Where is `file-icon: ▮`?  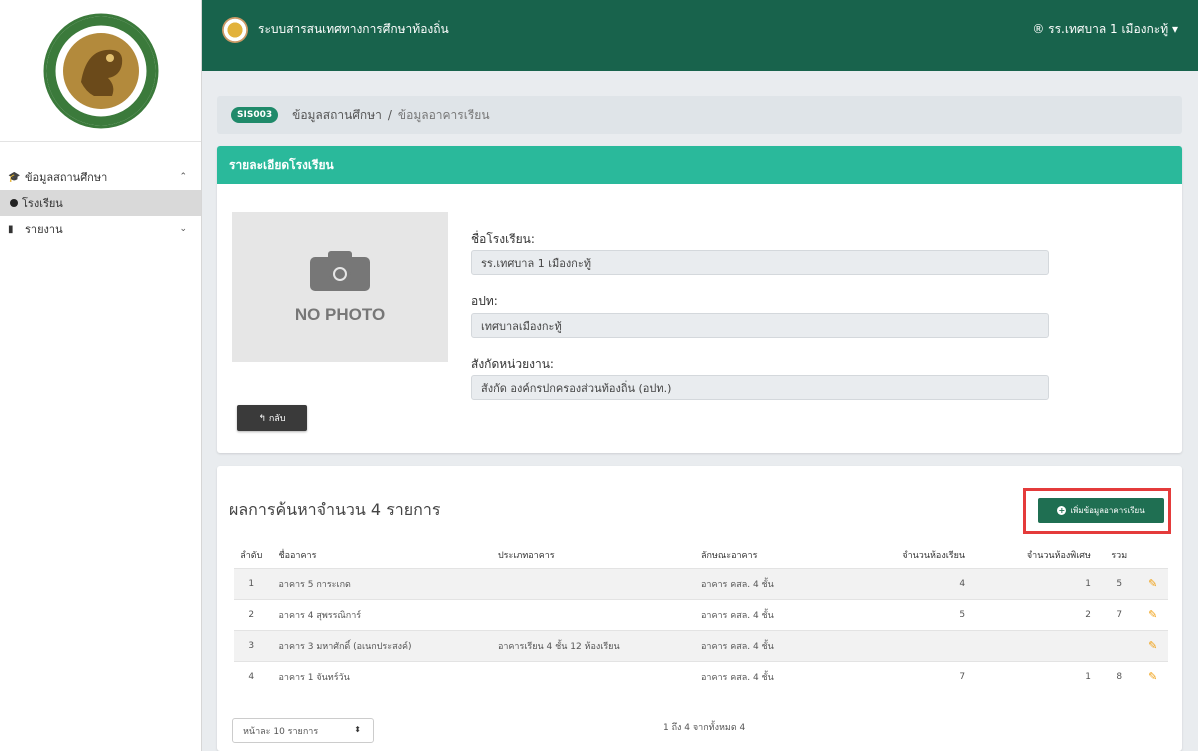
file-icon: ▮ is located at coordinates (11, 229).